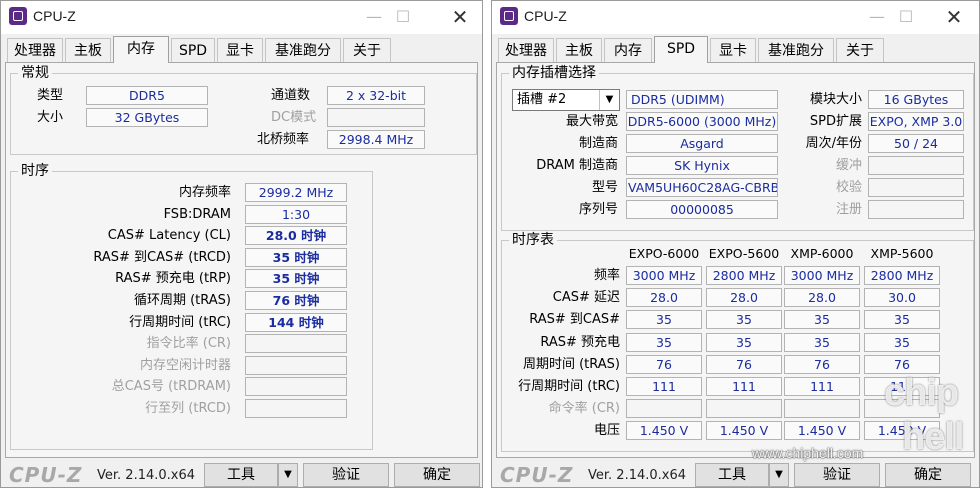  I want to click on spd-timing-label: CAS# 延迟, so click(586, 298).